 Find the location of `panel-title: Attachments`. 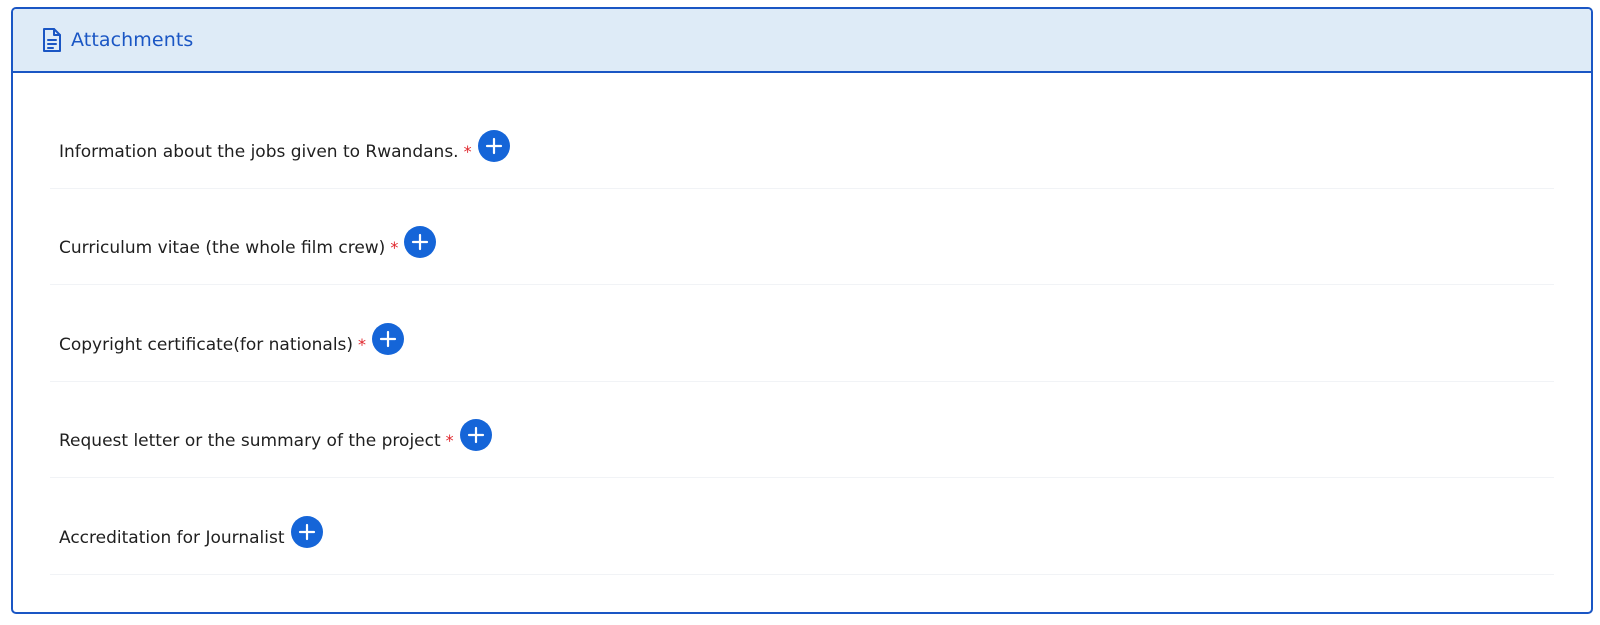

panel-title: Attachments is located at coordinates (132, 40).